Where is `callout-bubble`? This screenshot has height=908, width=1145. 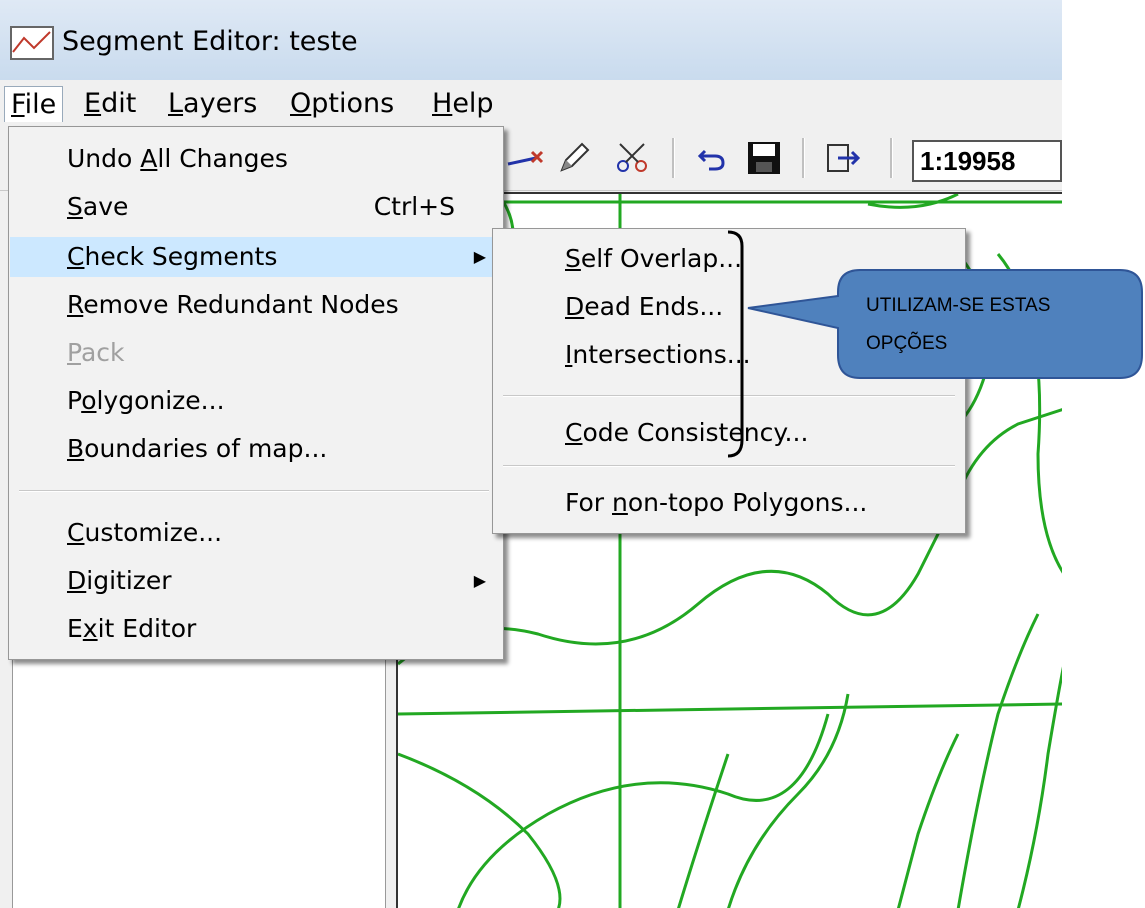
callout-bubble is located at coordinates (945, 324).